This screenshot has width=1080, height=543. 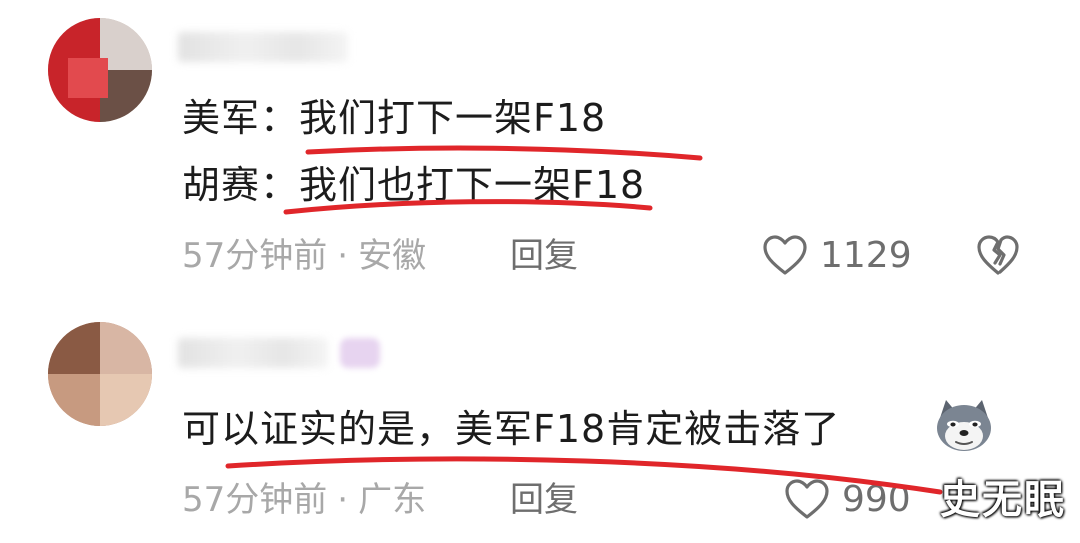 What do you see at coordinates (1003, 500) in the screenshot?
I see `watermark: 史无眠` at bounding box center [1003, 500].